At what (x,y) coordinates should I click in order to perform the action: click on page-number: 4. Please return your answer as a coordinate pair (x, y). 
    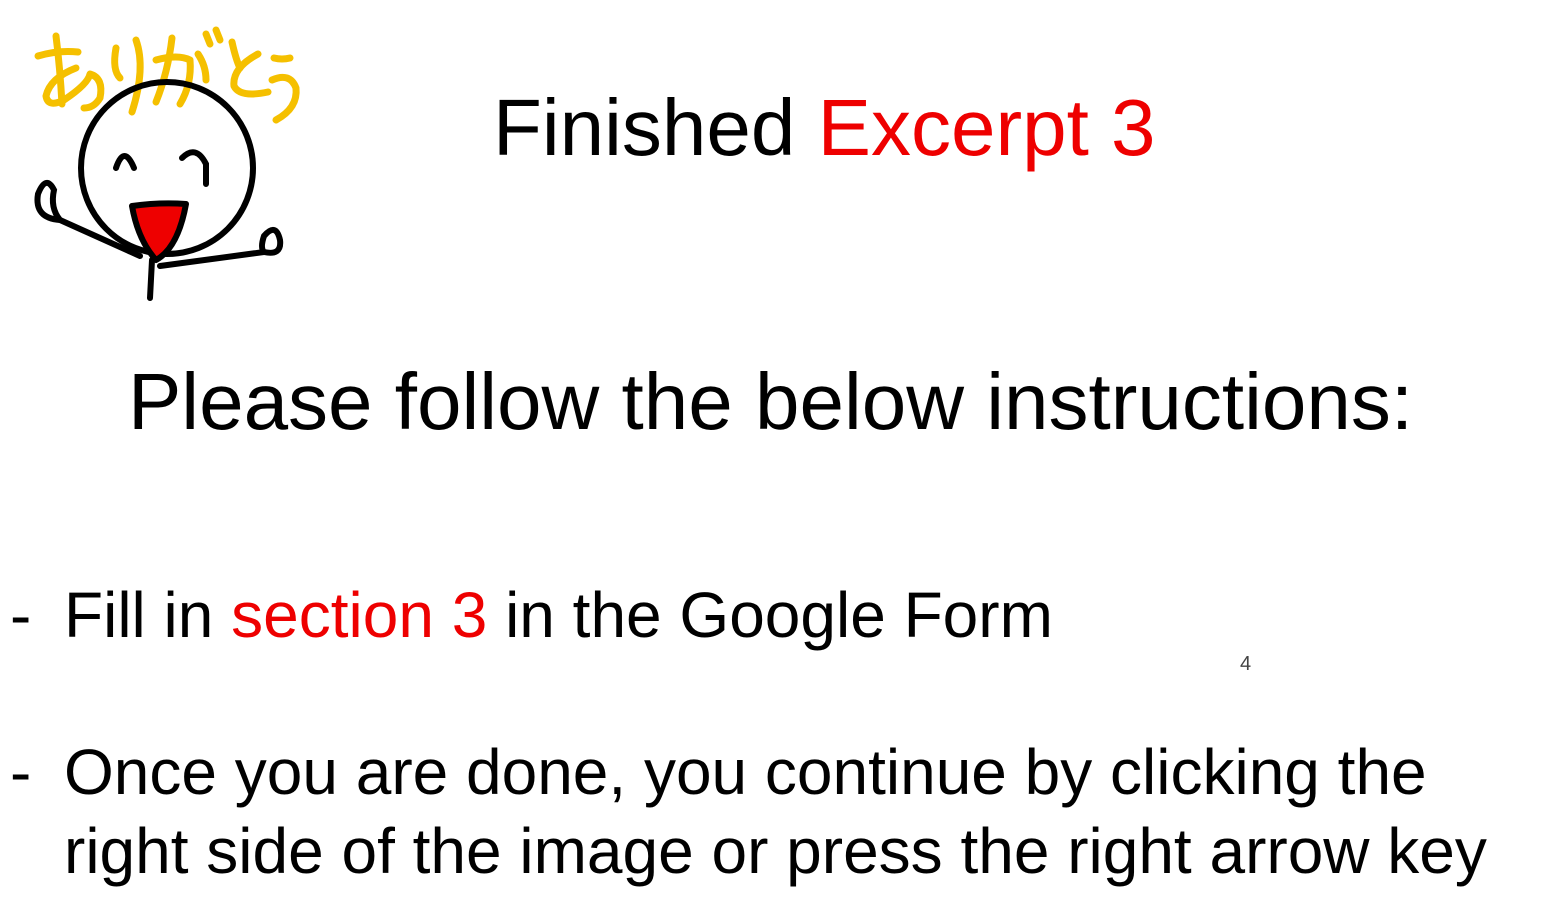
    Looking at the image, I should click on (1246, 664).